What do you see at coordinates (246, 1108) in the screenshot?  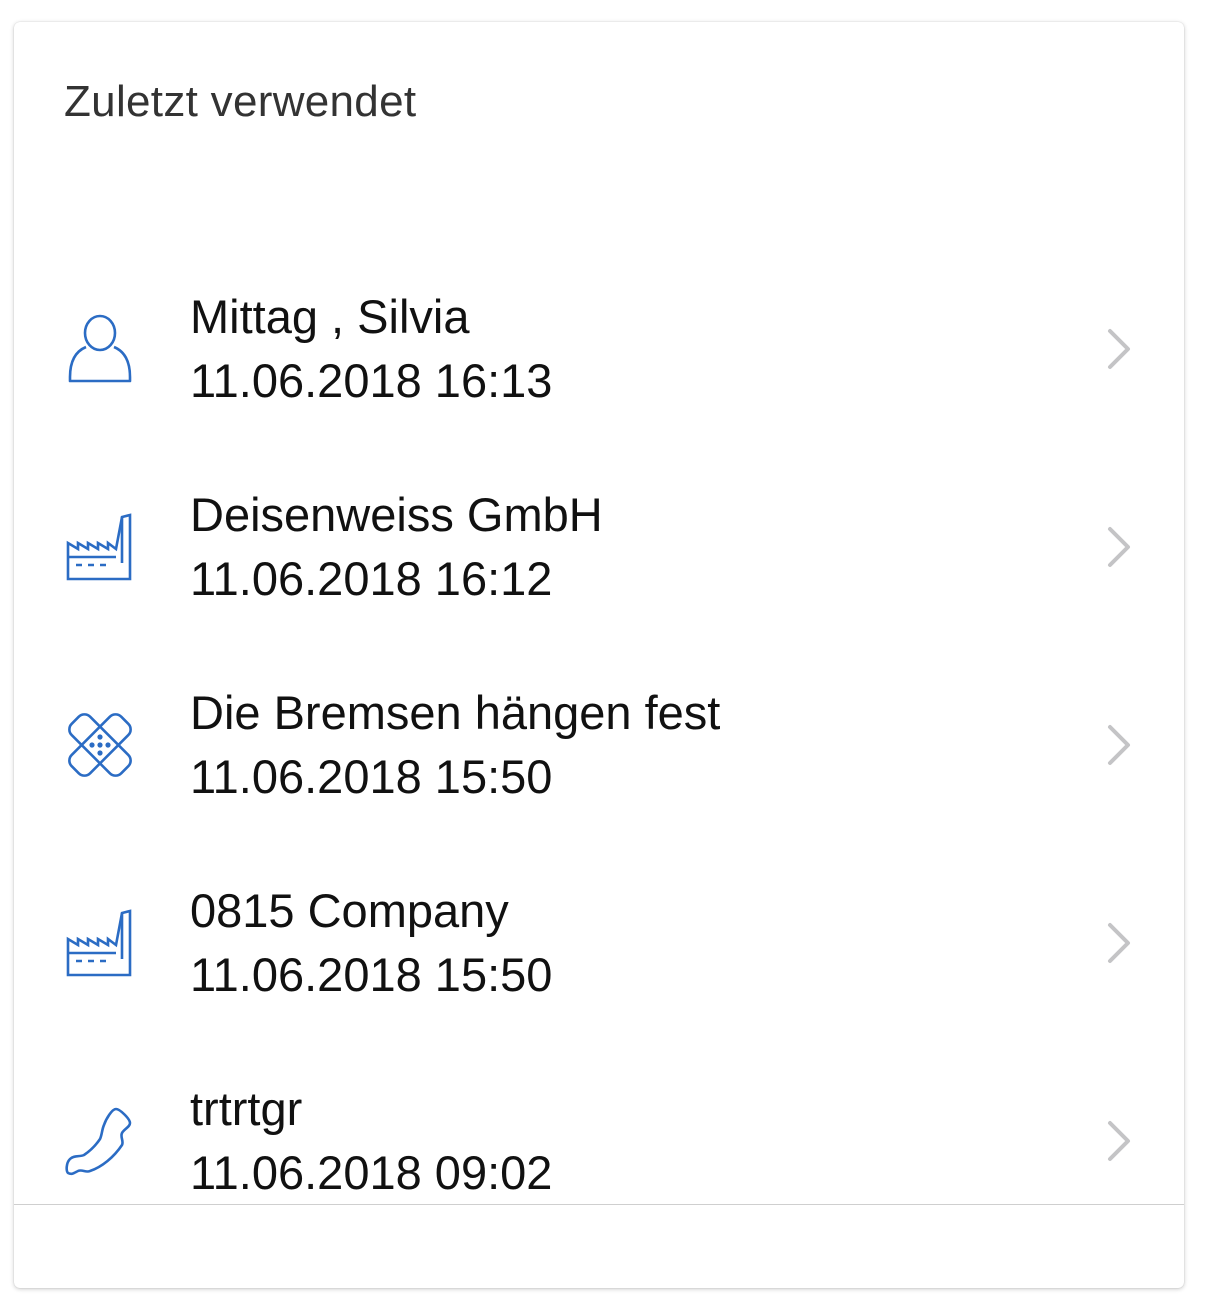 I see `list-item-title: trtrtgr` at bounding box center [246, 1108].